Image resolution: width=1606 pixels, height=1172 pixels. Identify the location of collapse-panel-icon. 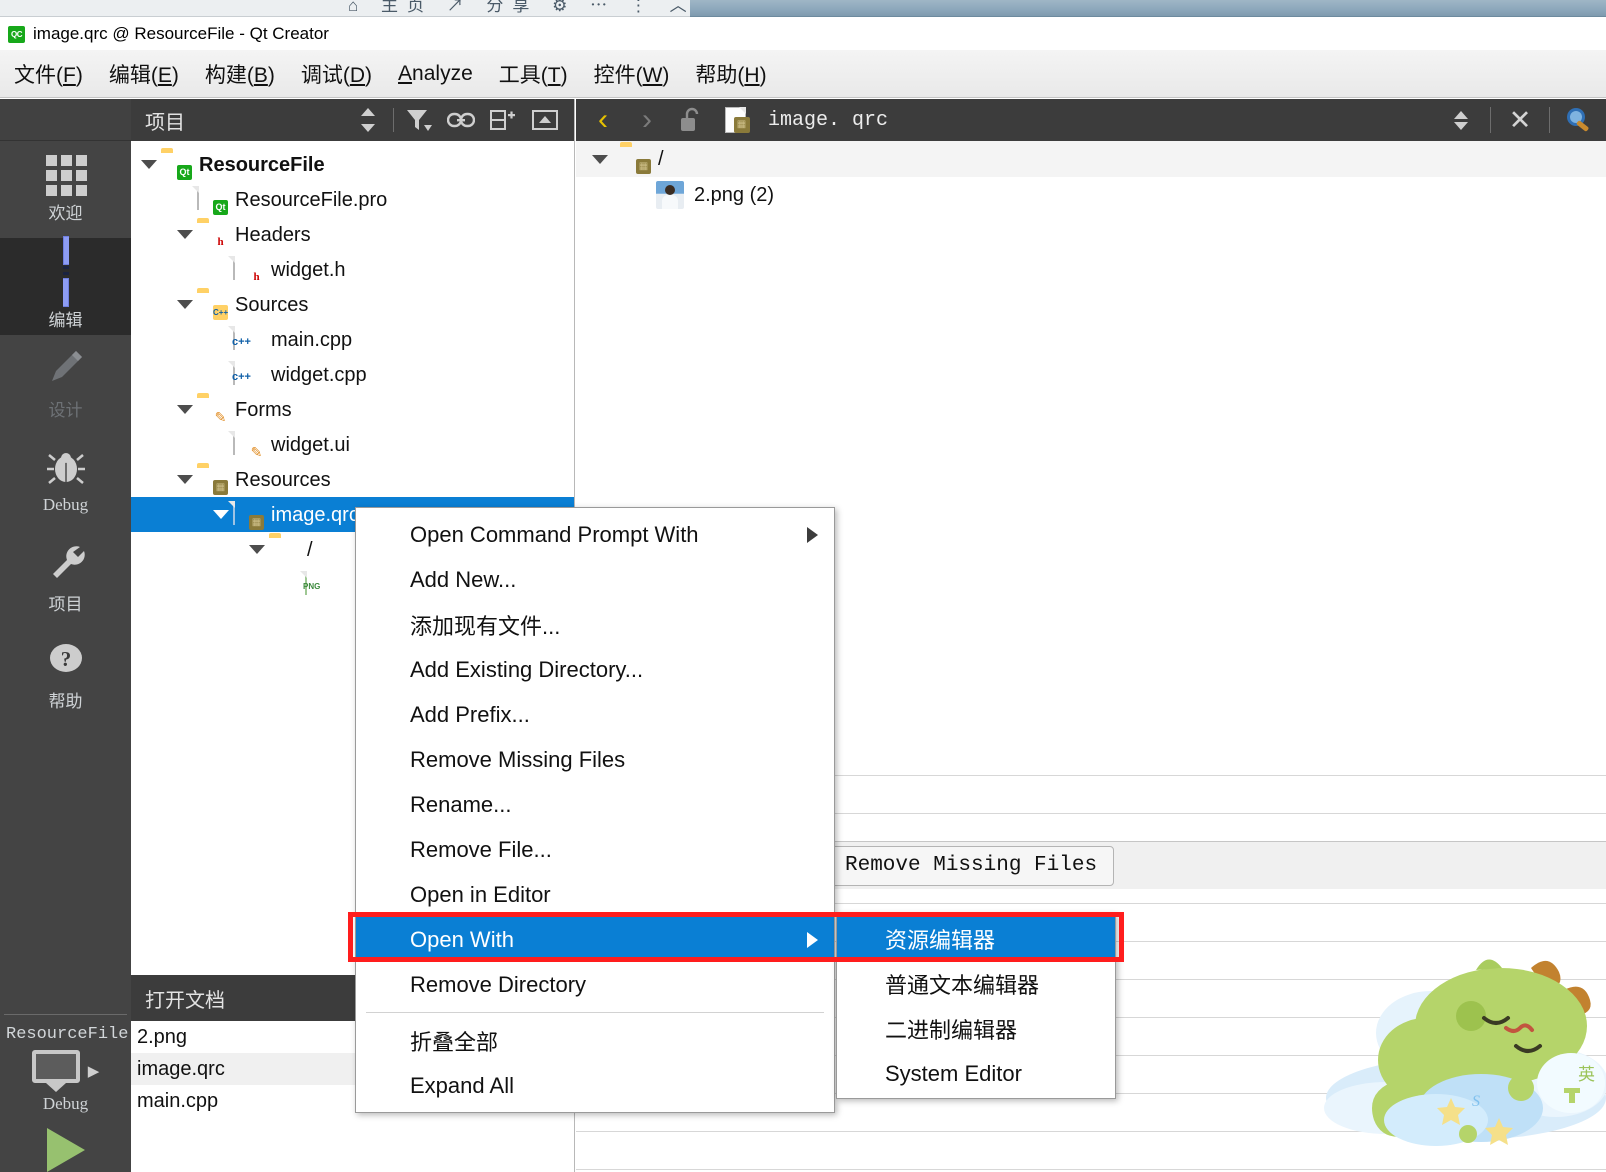
(545, 120).